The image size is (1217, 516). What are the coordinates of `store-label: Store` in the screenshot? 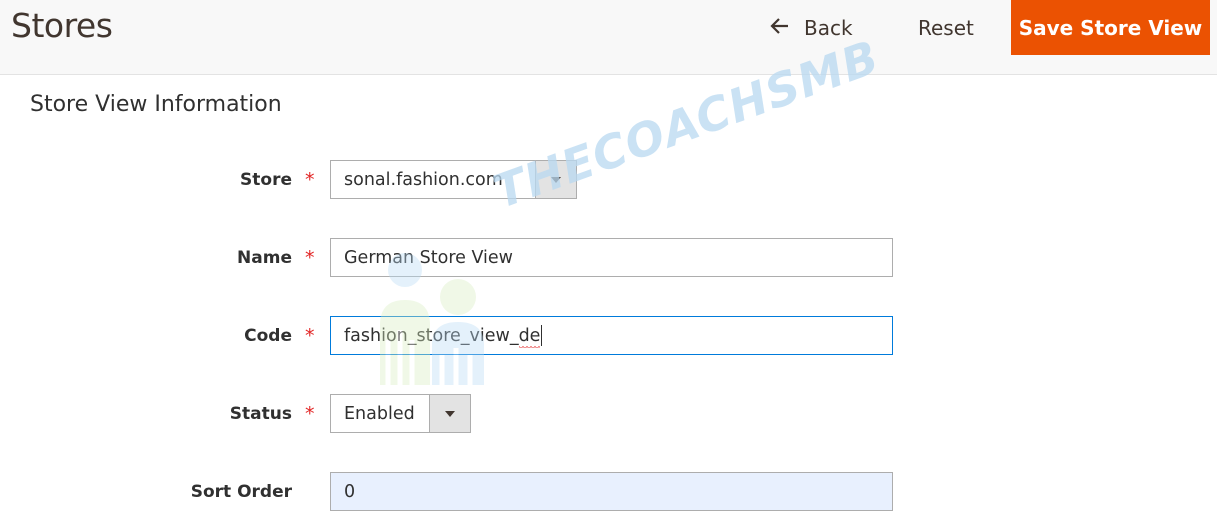 It's located at (266, 180).